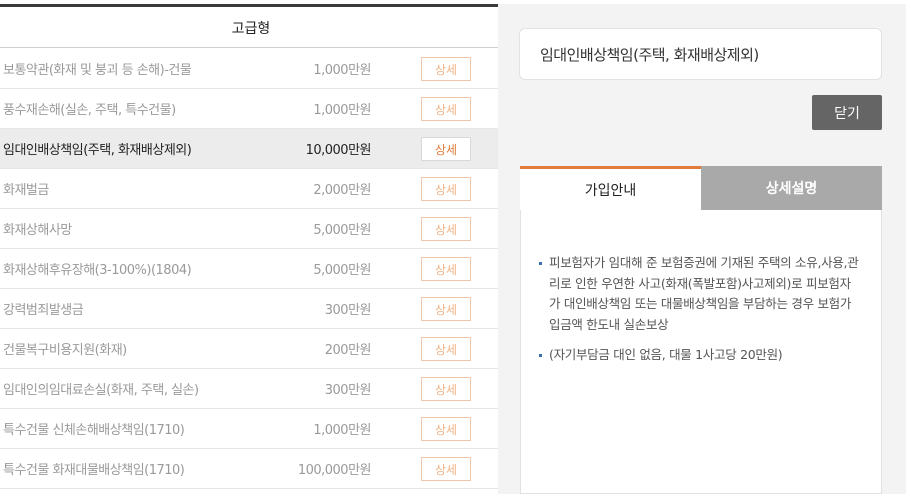 Image resolution: width=906 pixels, height=494 pixels. Describe the element at coordinates (342, 190) in the screenshot. I see `coverage-amount: 2,000만원` at that location.